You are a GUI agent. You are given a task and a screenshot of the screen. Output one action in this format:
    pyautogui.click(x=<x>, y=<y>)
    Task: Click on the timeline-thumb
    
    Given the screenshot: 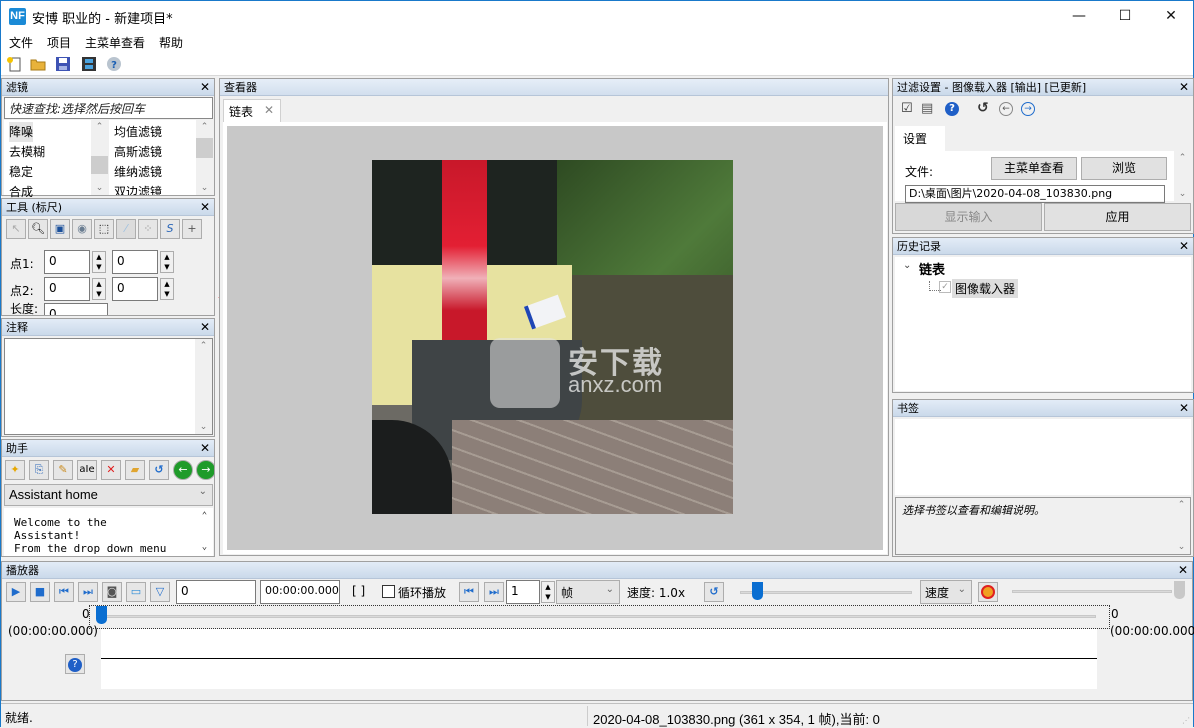 What is the action you would take?
    pyautogui.click(x=101, y=615)
    